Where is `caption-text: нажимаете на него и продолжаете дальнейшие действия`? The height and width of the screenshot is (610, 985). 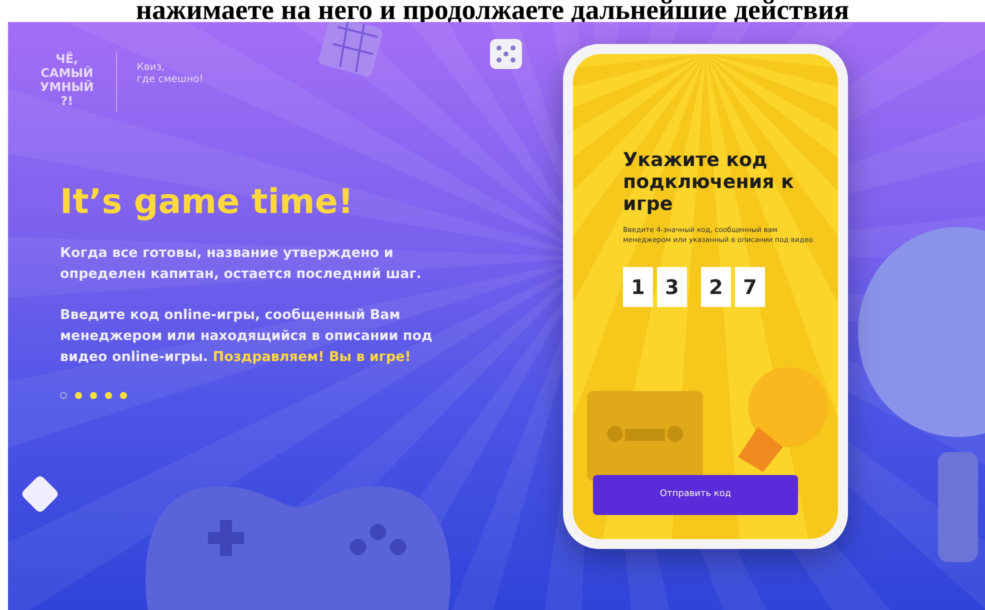 caption-text: нажимаете на него и продолжаете дальнейшие действия is located at coordinates (492, 11).